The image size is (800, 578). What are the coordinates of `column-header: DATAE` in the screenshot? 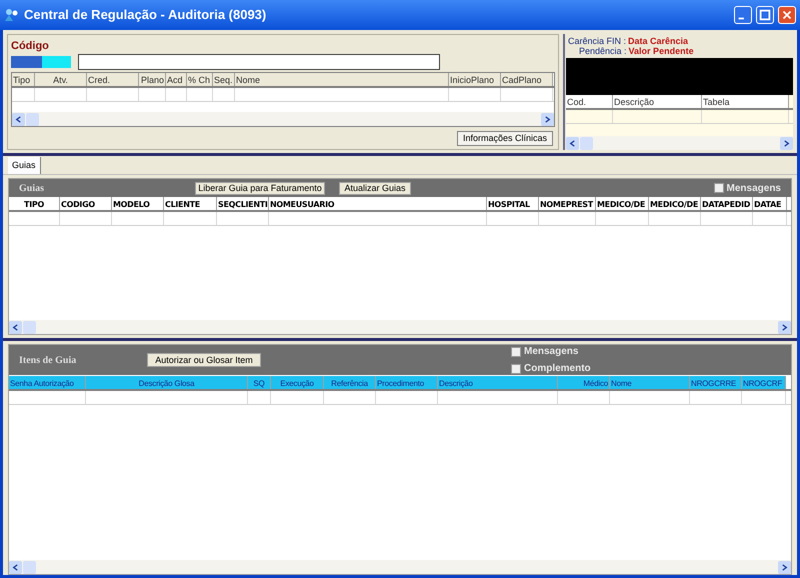 It's located at (770, 203).